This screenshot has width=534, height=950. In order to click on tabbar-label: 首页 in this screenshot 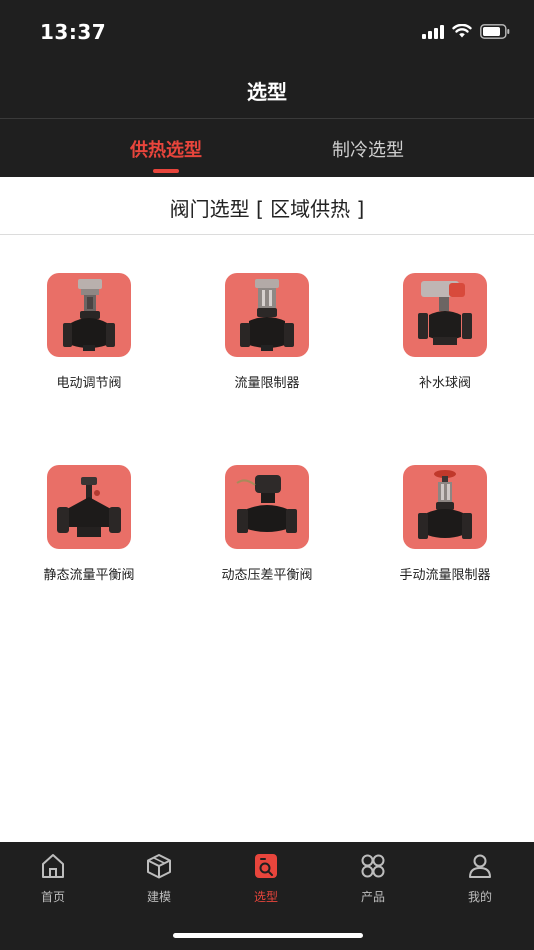, I will do `click(52, 897)`.